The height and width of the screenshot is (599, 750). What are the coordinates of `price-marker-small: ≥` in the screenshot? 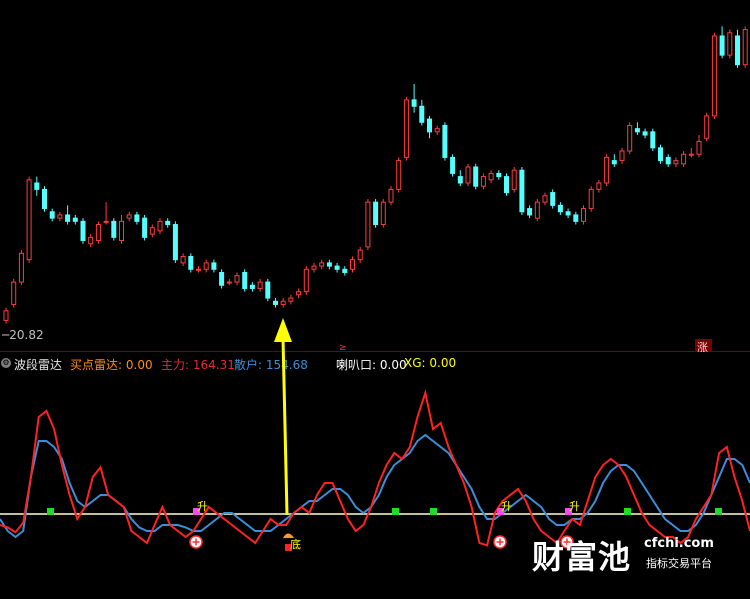 It's located at (343, 347).